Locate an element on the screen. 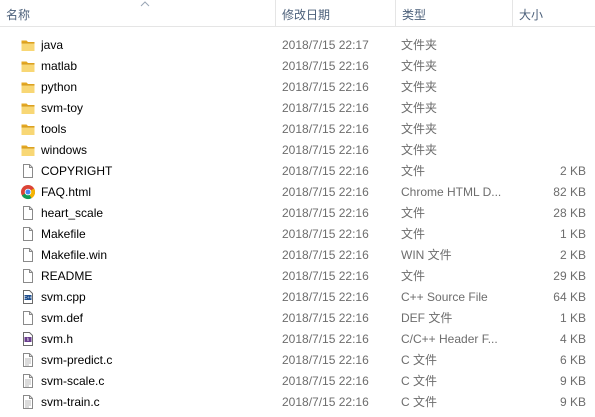 The width and height of the screenshot is (595, 417). file-row: java 2018/7/15 22:17 文件夹 is located at coordinates (297, 45).